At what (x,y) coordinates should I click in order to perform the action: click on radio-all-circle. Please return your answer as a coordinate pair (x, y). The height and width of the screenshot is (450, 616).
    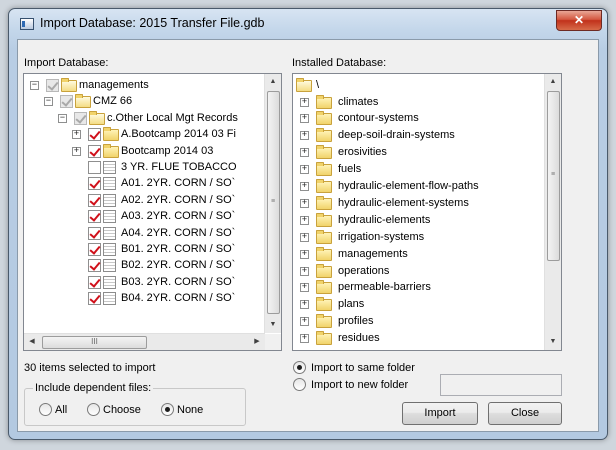
    Looking at the image, I should click on (45, 409).